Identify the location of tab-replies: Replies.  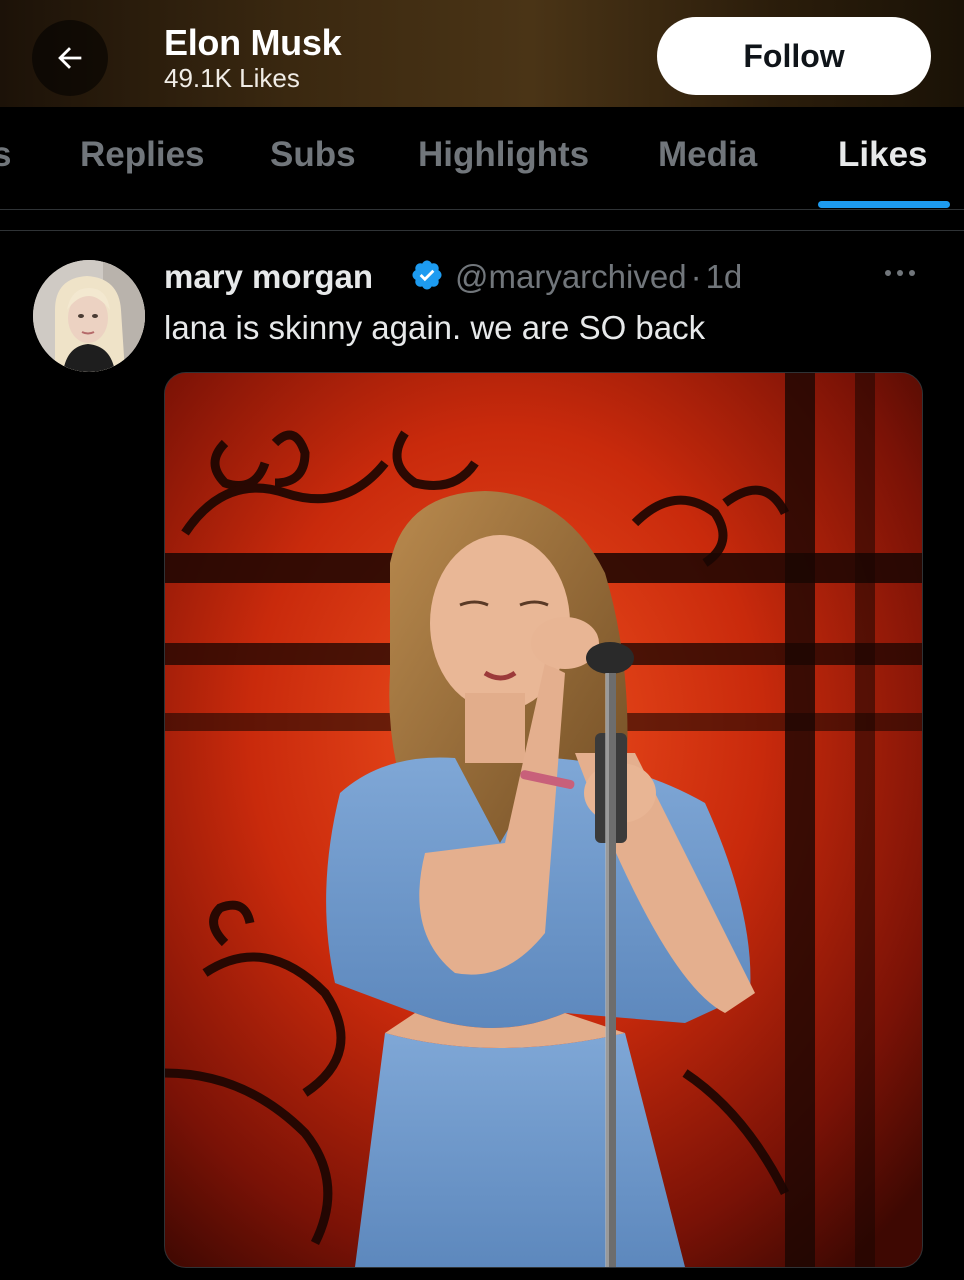
(142, 155).